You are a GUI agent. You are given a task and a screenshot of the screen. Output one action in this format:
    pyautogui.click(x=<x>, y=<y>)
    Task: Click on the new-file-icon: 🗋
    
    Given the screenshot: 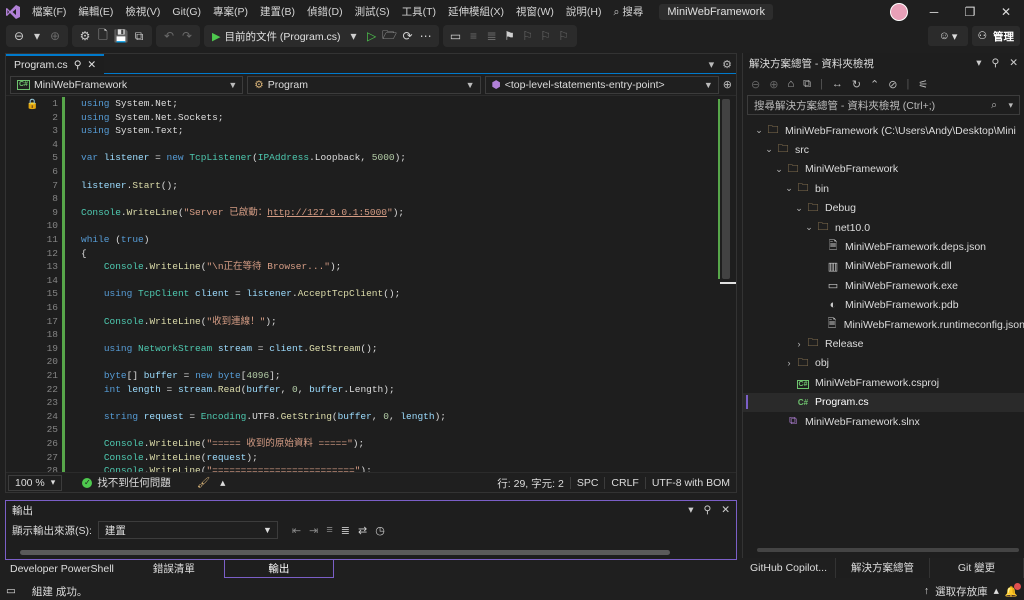 What is the action you would take?
    pyautogui.click(x=103, y=36)
    